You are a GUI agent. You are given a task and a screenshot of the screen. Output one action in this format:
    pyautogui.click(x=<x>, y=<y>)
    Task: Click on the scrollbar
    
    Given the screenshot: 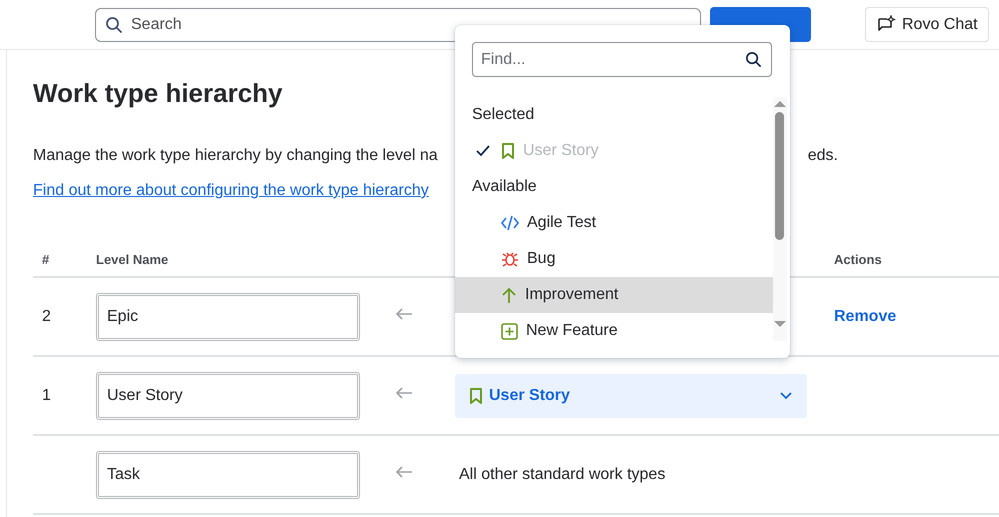 What is the action you would take?
    pyautogui.click(x=780, y=219)
    